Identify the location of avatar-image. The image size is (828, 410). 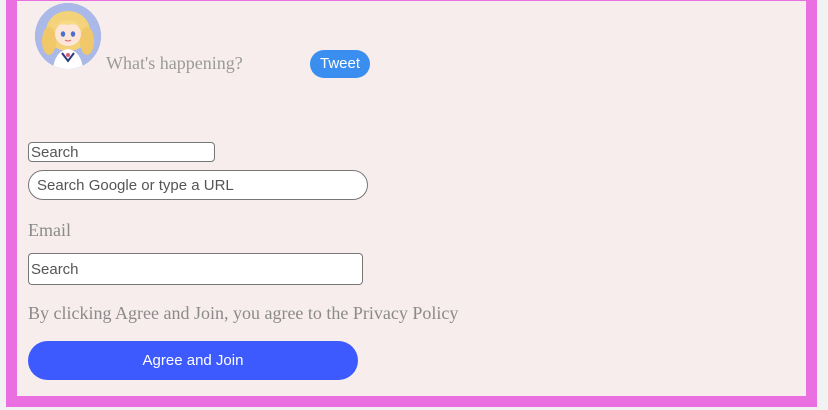
(68, 36).